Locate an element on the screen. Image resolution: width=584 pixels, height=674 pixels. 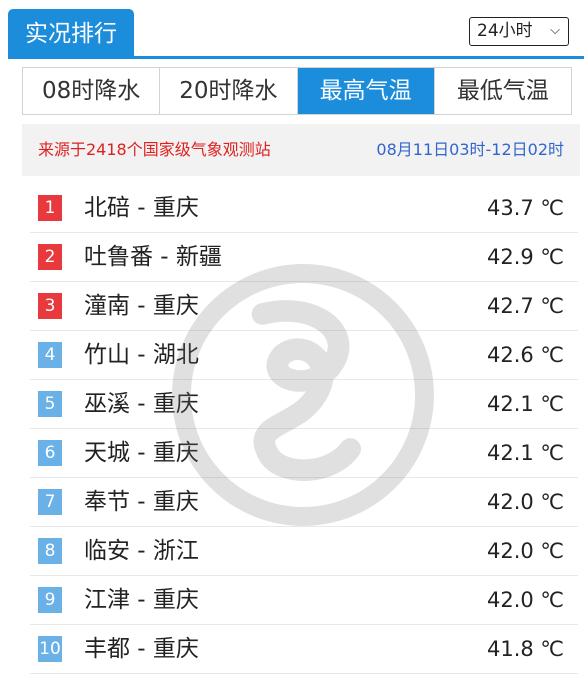
tab-0800-precip: 08时降水 is located at coordinates (92, 91).